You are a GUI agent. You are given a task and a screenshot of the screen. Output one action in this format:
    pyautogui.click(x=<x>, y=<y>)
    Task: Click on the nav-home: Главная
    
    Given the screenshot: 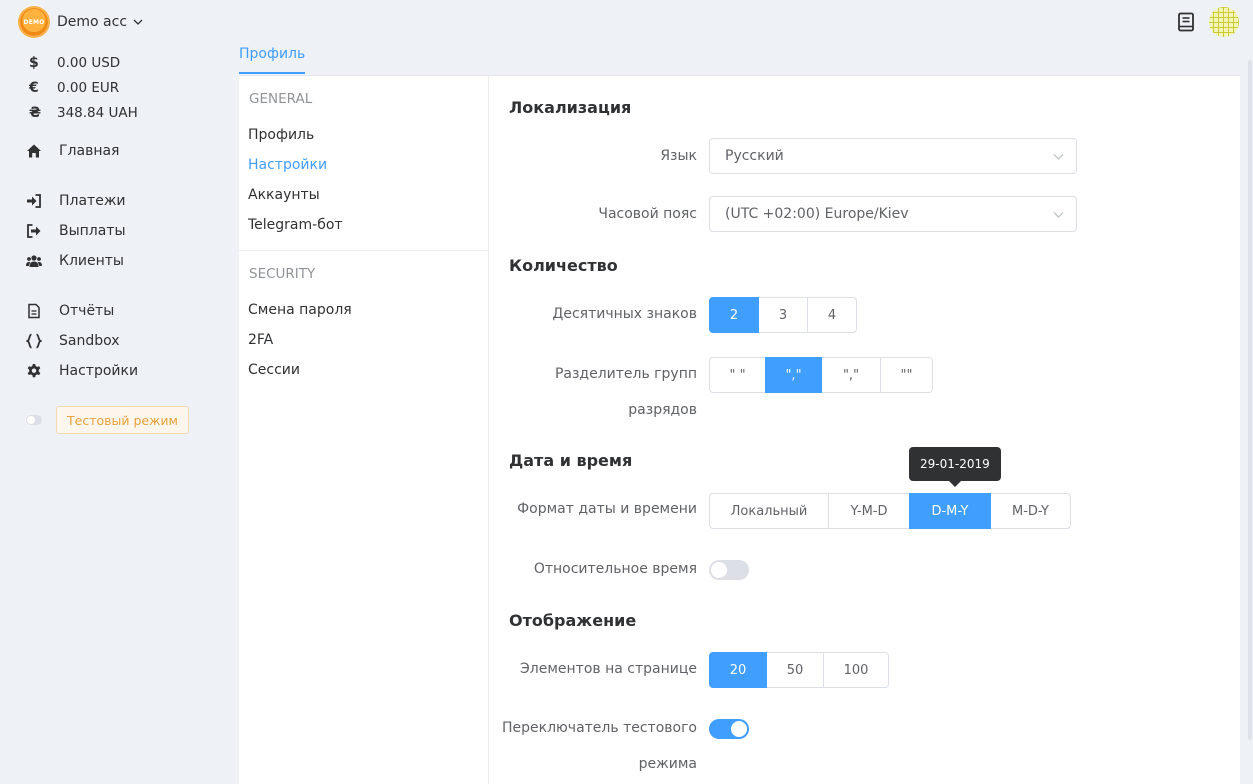 What is the action you would take?
    pyautogui.click(x=72, y=151)
    